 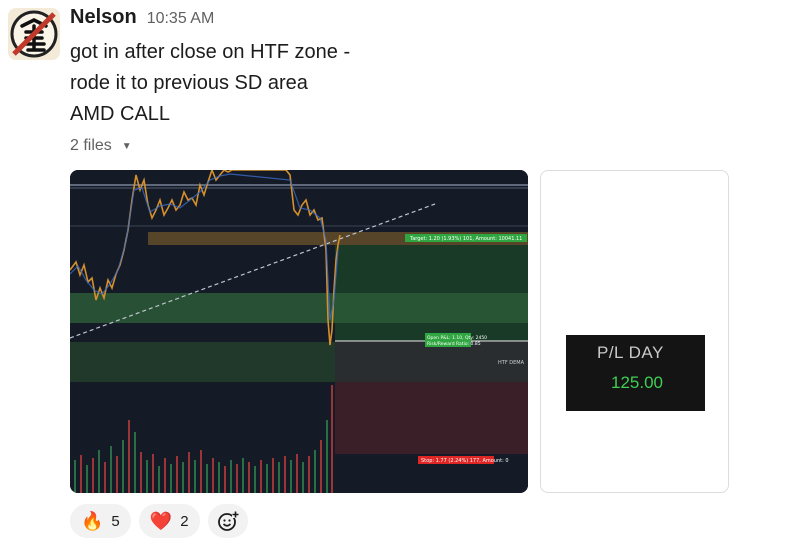 I want to click on avatar, so click(x=34, y=34).